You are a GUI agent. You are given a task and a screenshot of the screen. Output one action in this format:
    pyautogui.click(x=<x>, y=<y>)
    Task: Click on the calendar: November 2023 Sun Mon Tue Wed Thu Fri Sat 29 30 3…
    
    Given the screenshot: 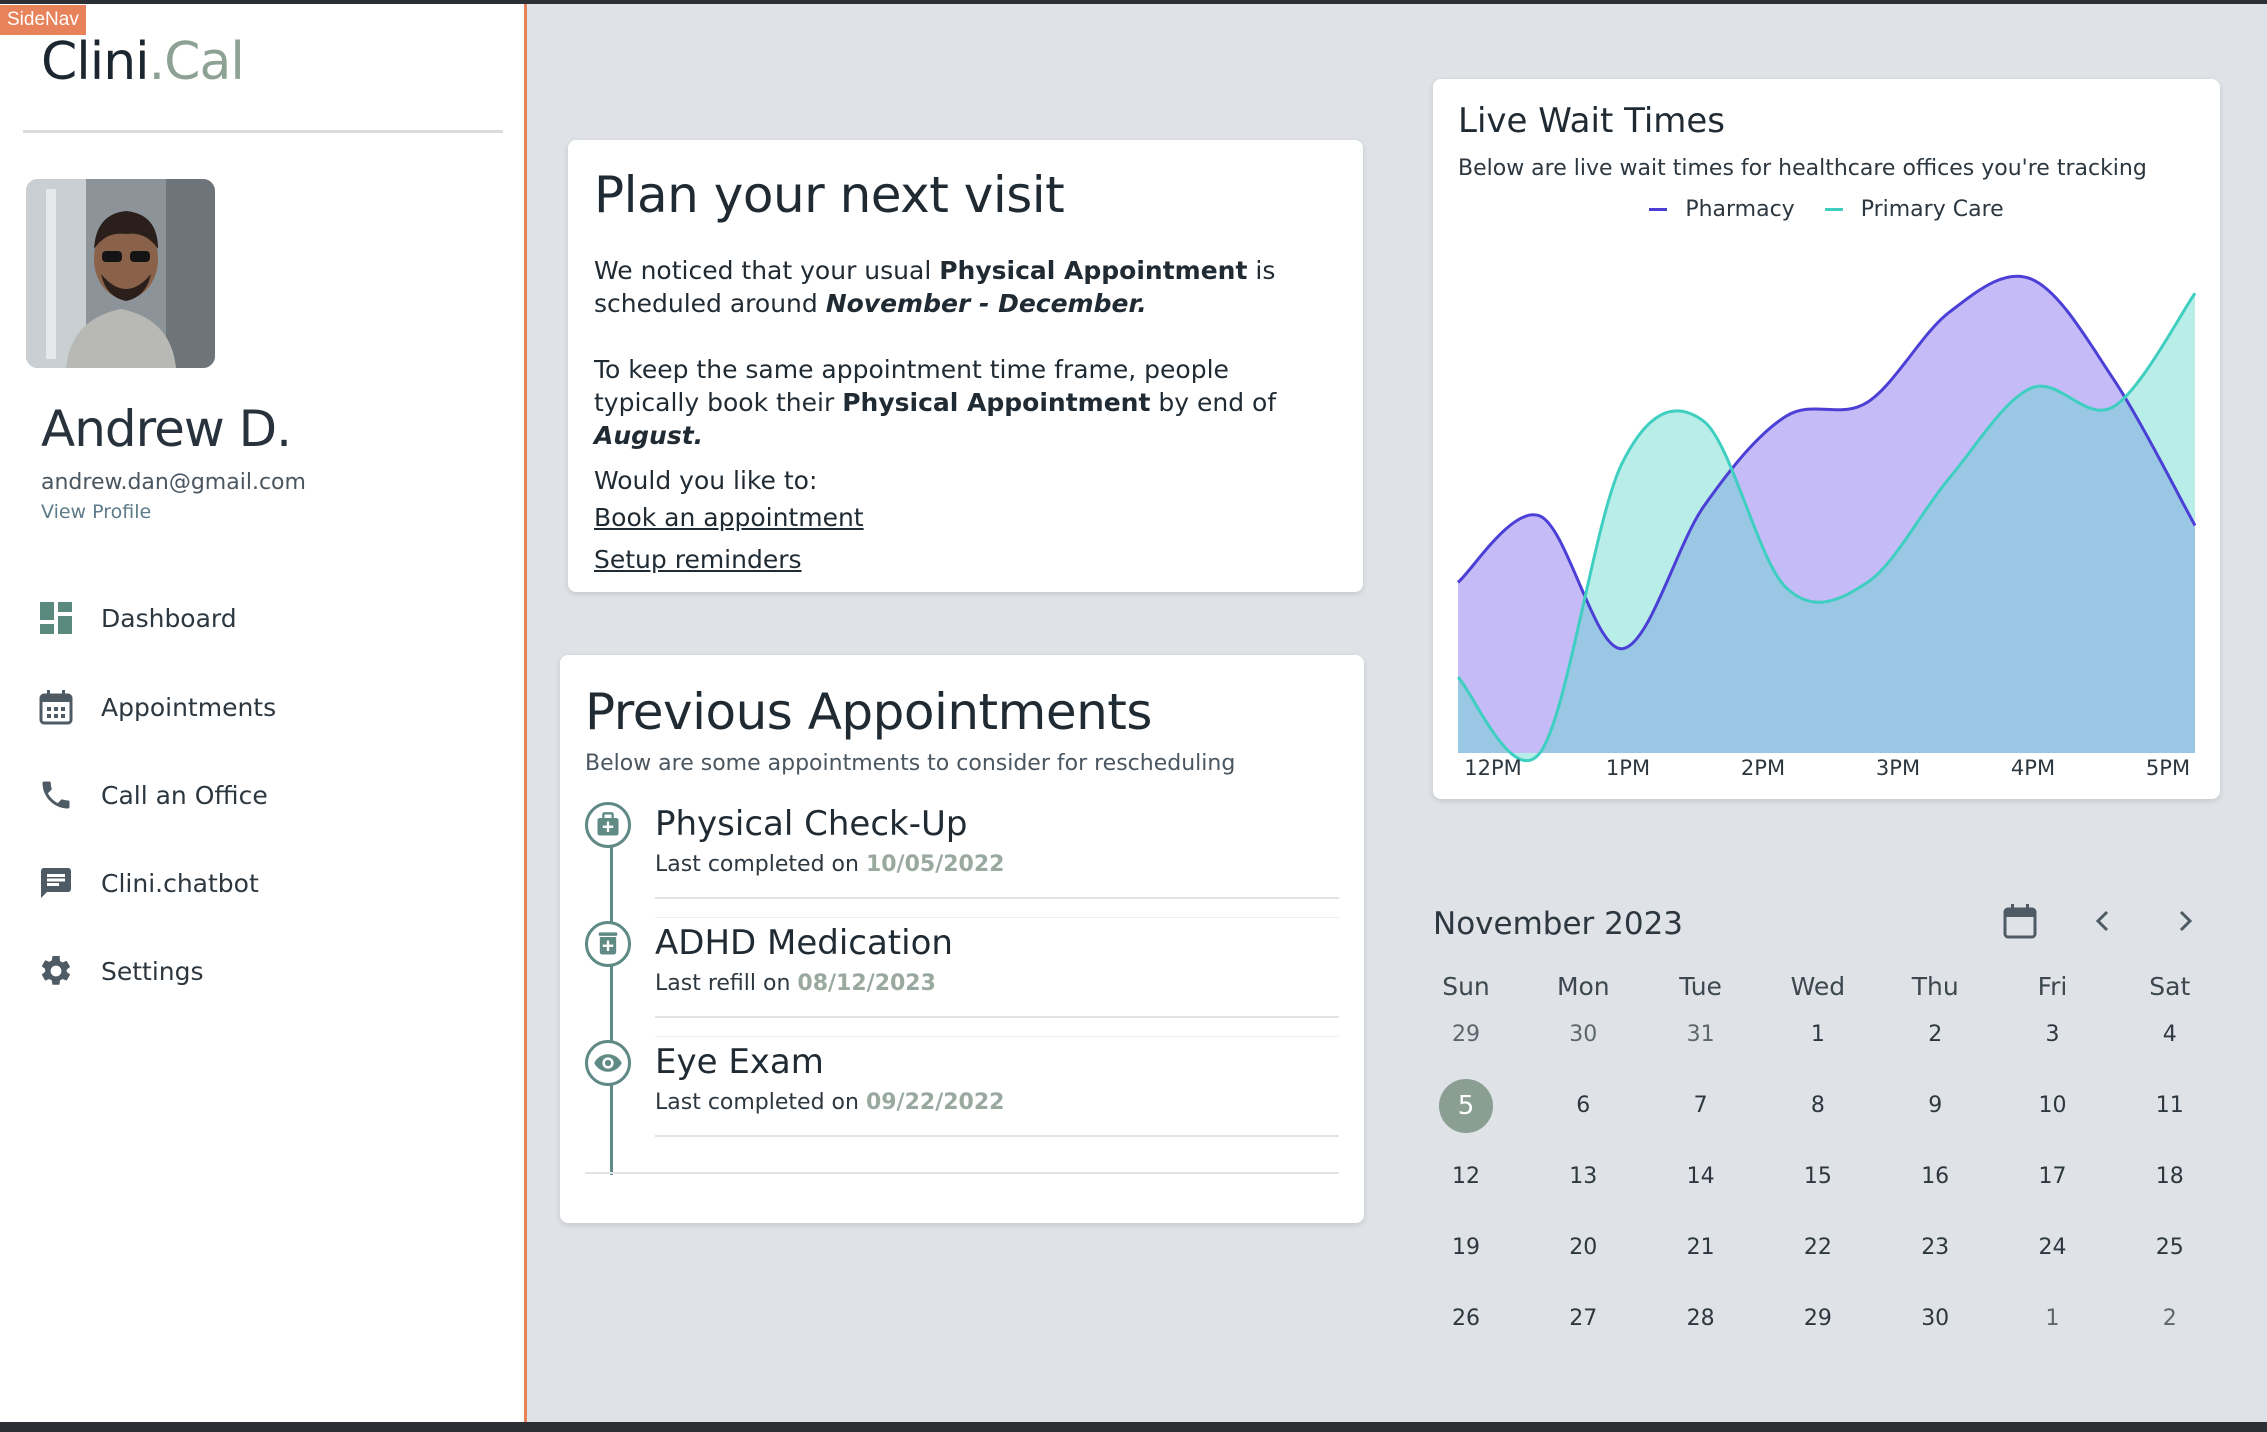 What is the action you would take?
    pyautogui.click(x=1826, y=1114)
    